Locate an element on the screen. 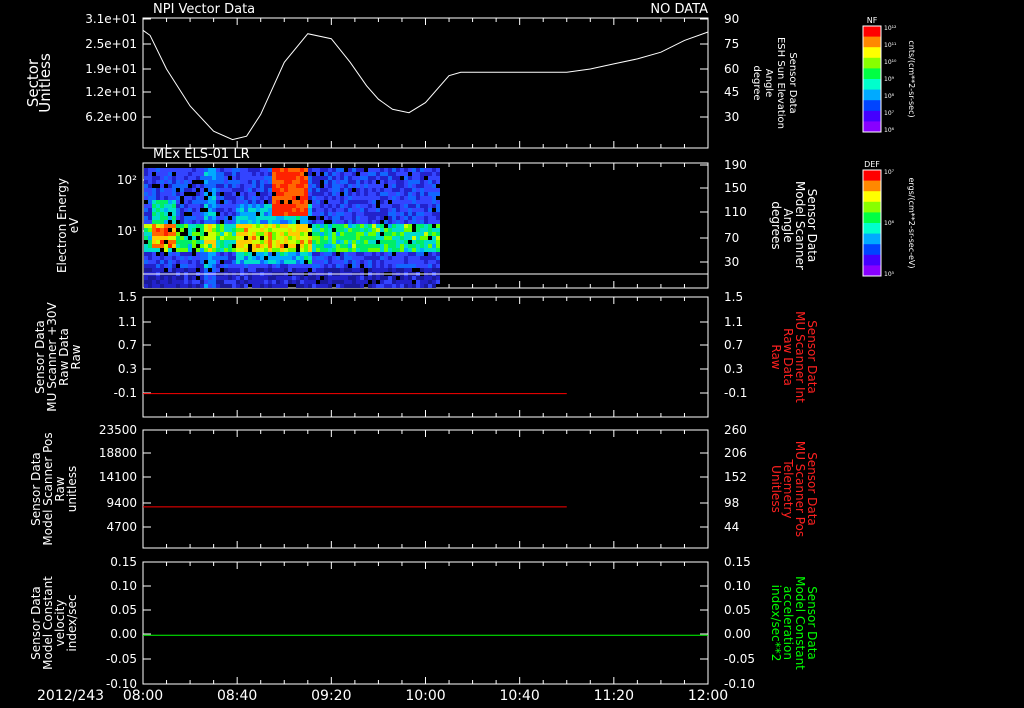  panel-3-frame is located at coordinates (425, 357).